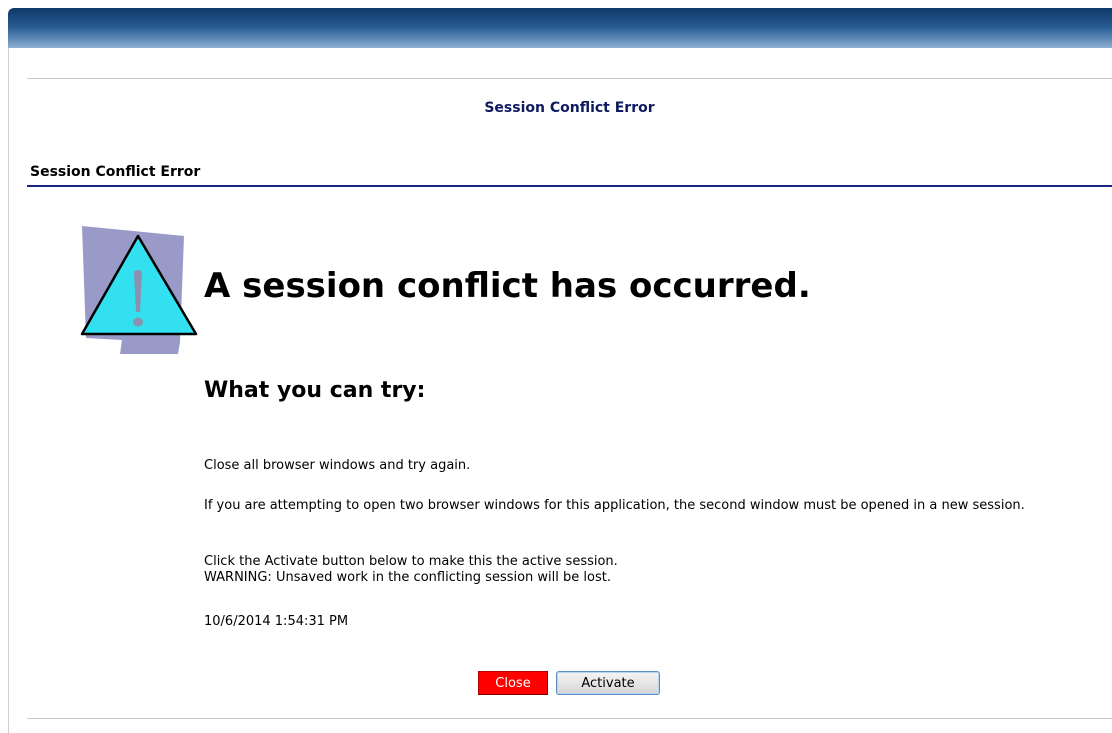  What do you see at coordinates (513, 683) in the screenshot?
I see `close-button: Close` at bounding box center [513, 683].